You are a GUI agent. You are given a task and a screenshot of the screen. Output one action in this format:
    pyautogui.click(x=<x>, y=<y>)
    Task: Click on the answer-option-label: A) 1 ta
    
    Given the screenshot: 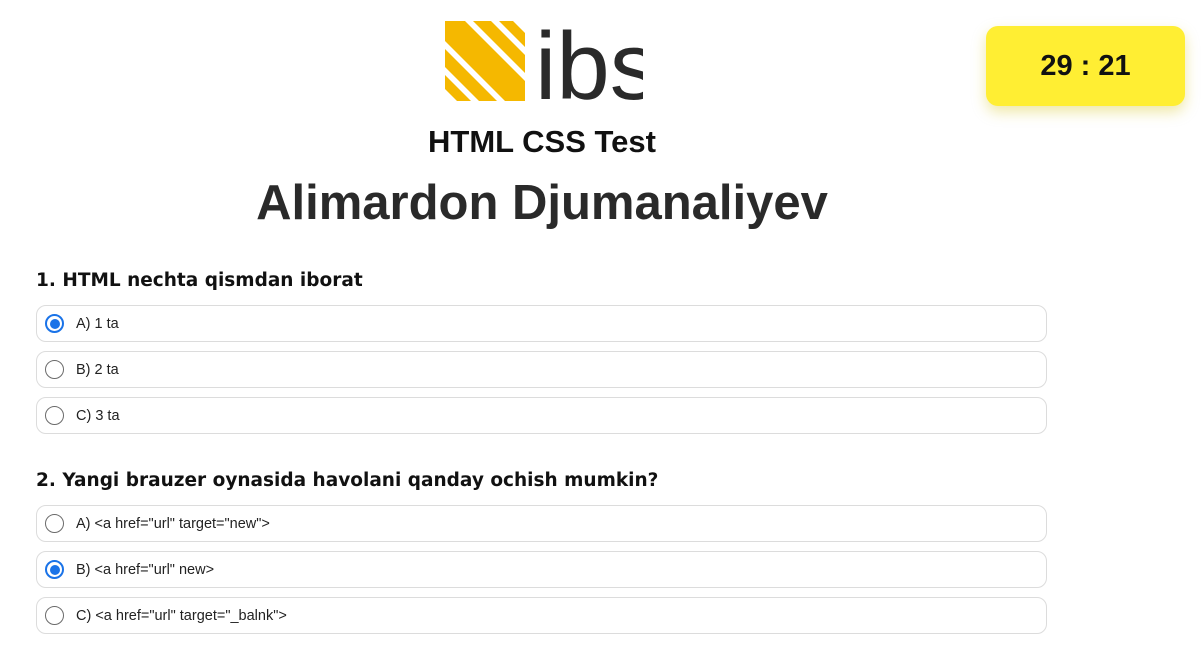 What is the action you would take?
    pyautogui.click(x=97, y=323)
    